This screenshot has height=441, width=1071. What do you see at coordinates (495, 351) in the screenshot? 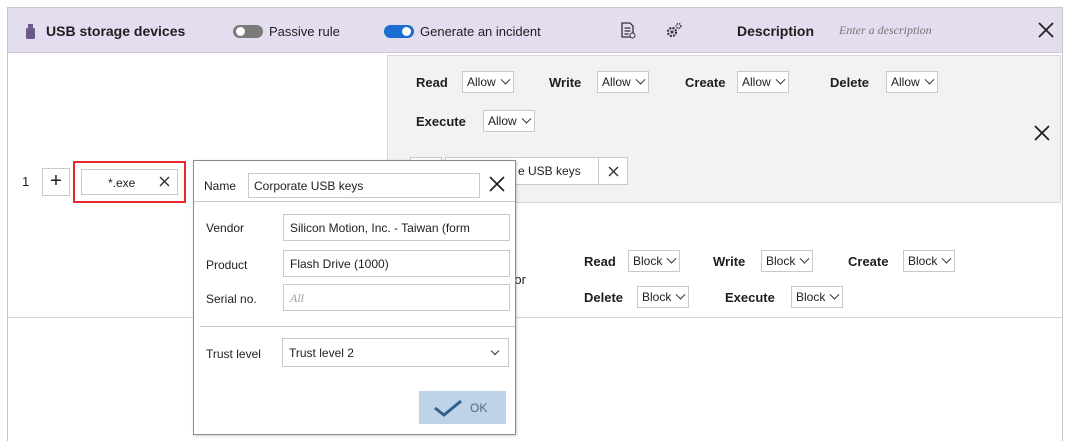
I see `chevron-down-icon` at bounding box center [495, 351].